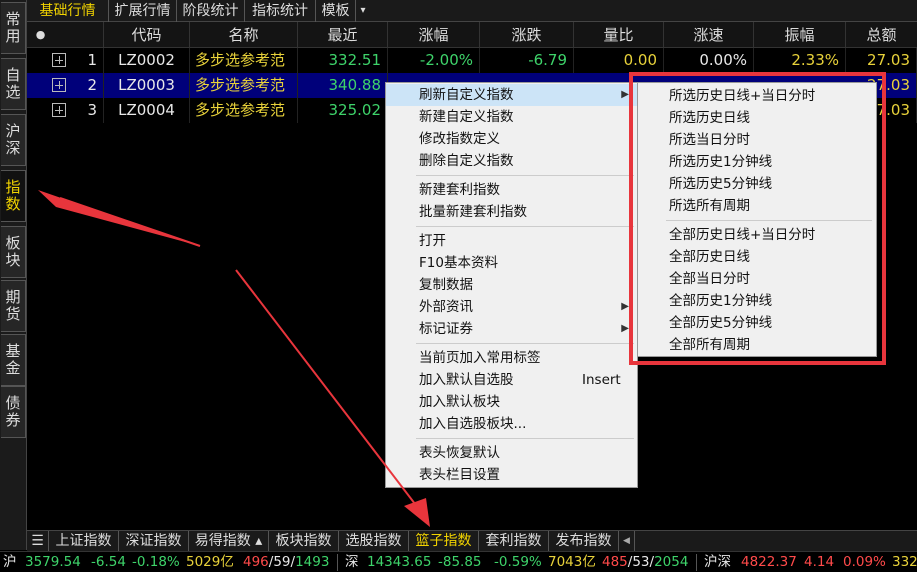 The height and width of the screenshot is (572, 917). I want to click on sz-change-pct: -0.59%, so click(518, 562).